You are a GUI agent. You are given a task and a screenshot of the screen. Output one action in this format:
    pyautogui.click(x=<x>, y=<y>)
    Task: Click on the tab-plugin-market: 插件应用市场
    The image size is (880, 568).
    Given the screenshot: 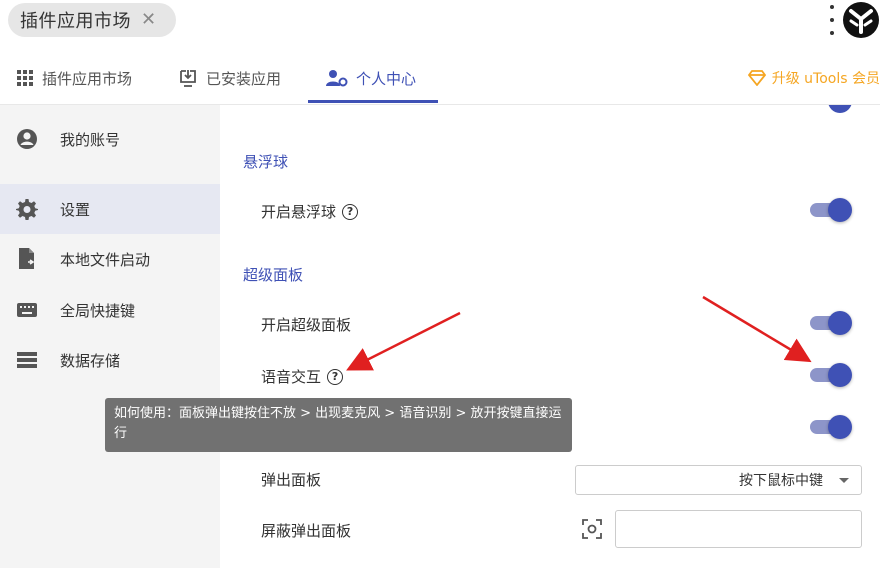 What is the action you would take?
    pyautogui.click(x=74, y=78)
    